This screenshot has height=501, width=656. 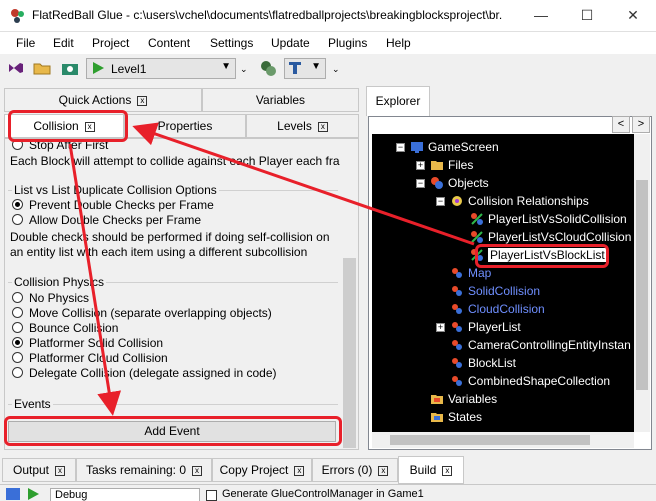 I want to click on tab-explorer: Explorer, so click(x=398, y=101).